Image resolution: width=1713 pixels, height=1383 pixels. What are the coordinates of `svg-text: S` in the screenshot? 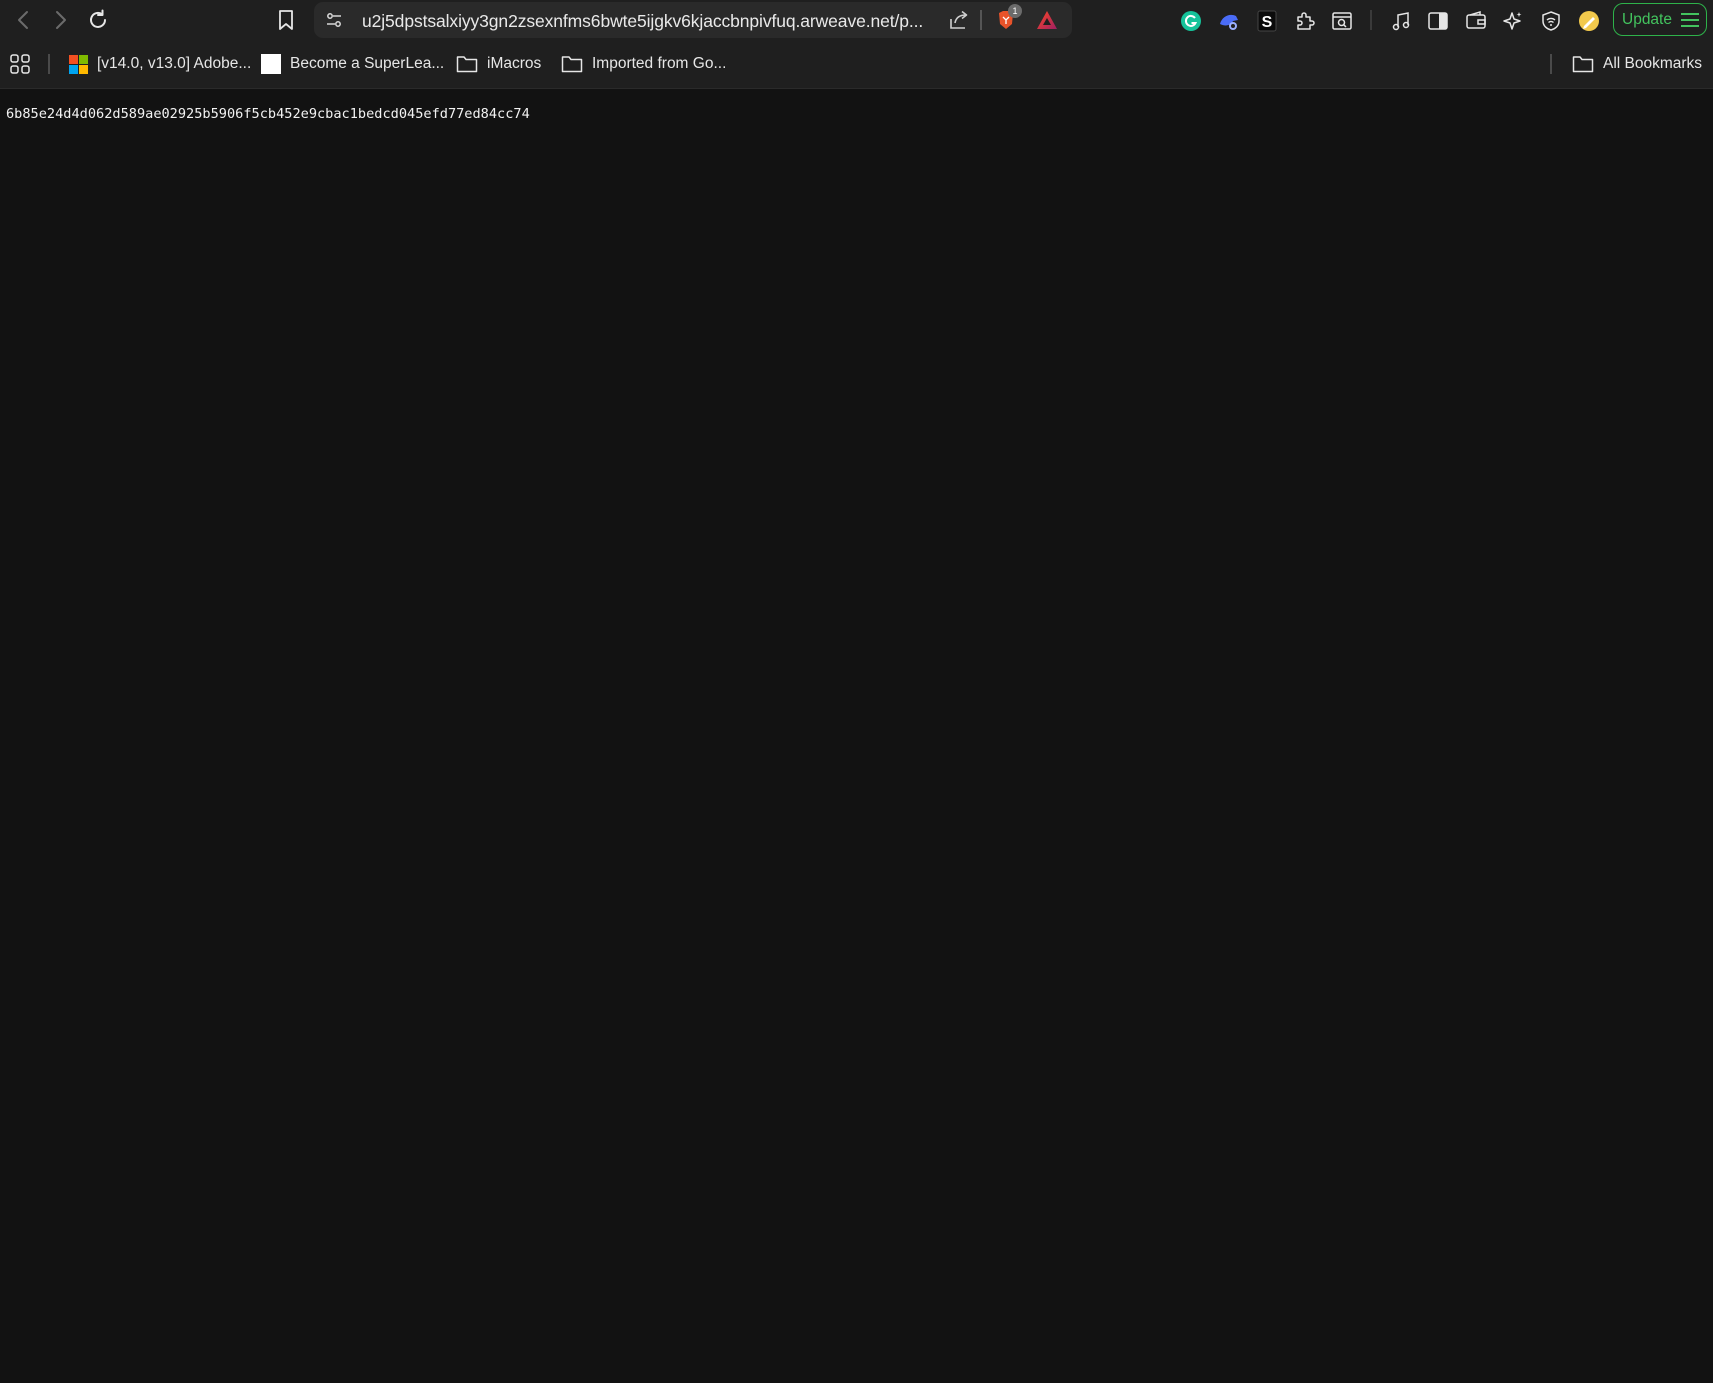 It's located at (1267, 22).